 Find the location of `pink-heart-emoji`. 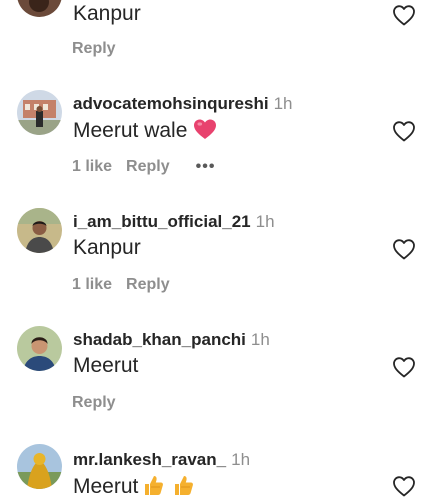

pink-heart-emoji is located at coordinates (205, 129).